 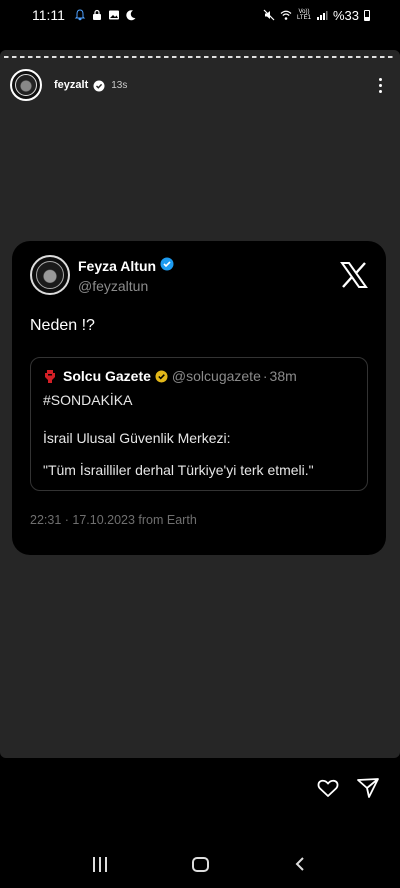 What do you see at coordinates (117, 266) in the screenshot?
I see `author-name: Feyza Altun` at bounding box center [117, 266].